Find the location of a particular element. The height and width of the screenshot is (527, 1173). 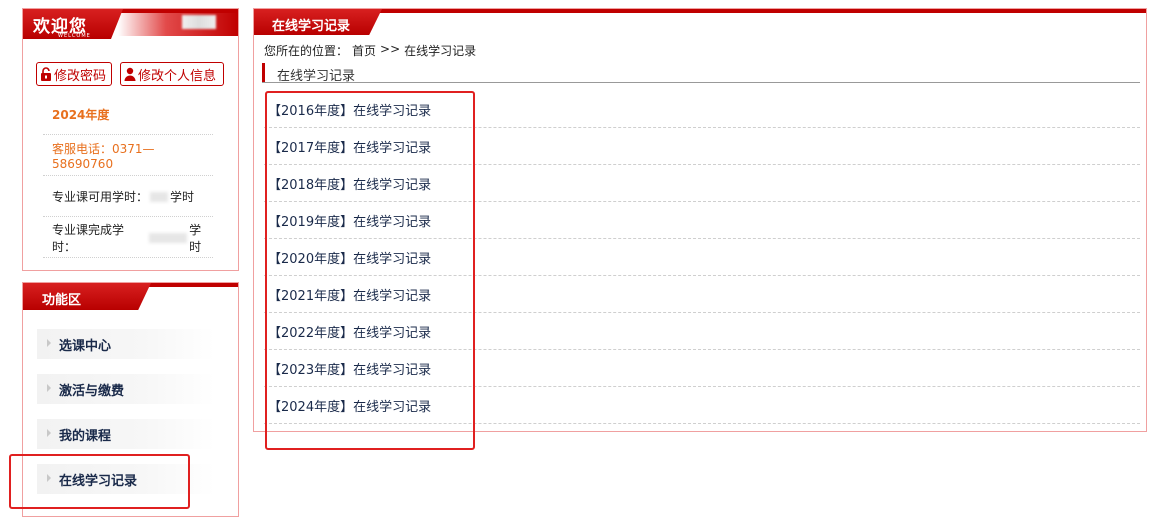

username-blurred is located at coordinates (199, 22).